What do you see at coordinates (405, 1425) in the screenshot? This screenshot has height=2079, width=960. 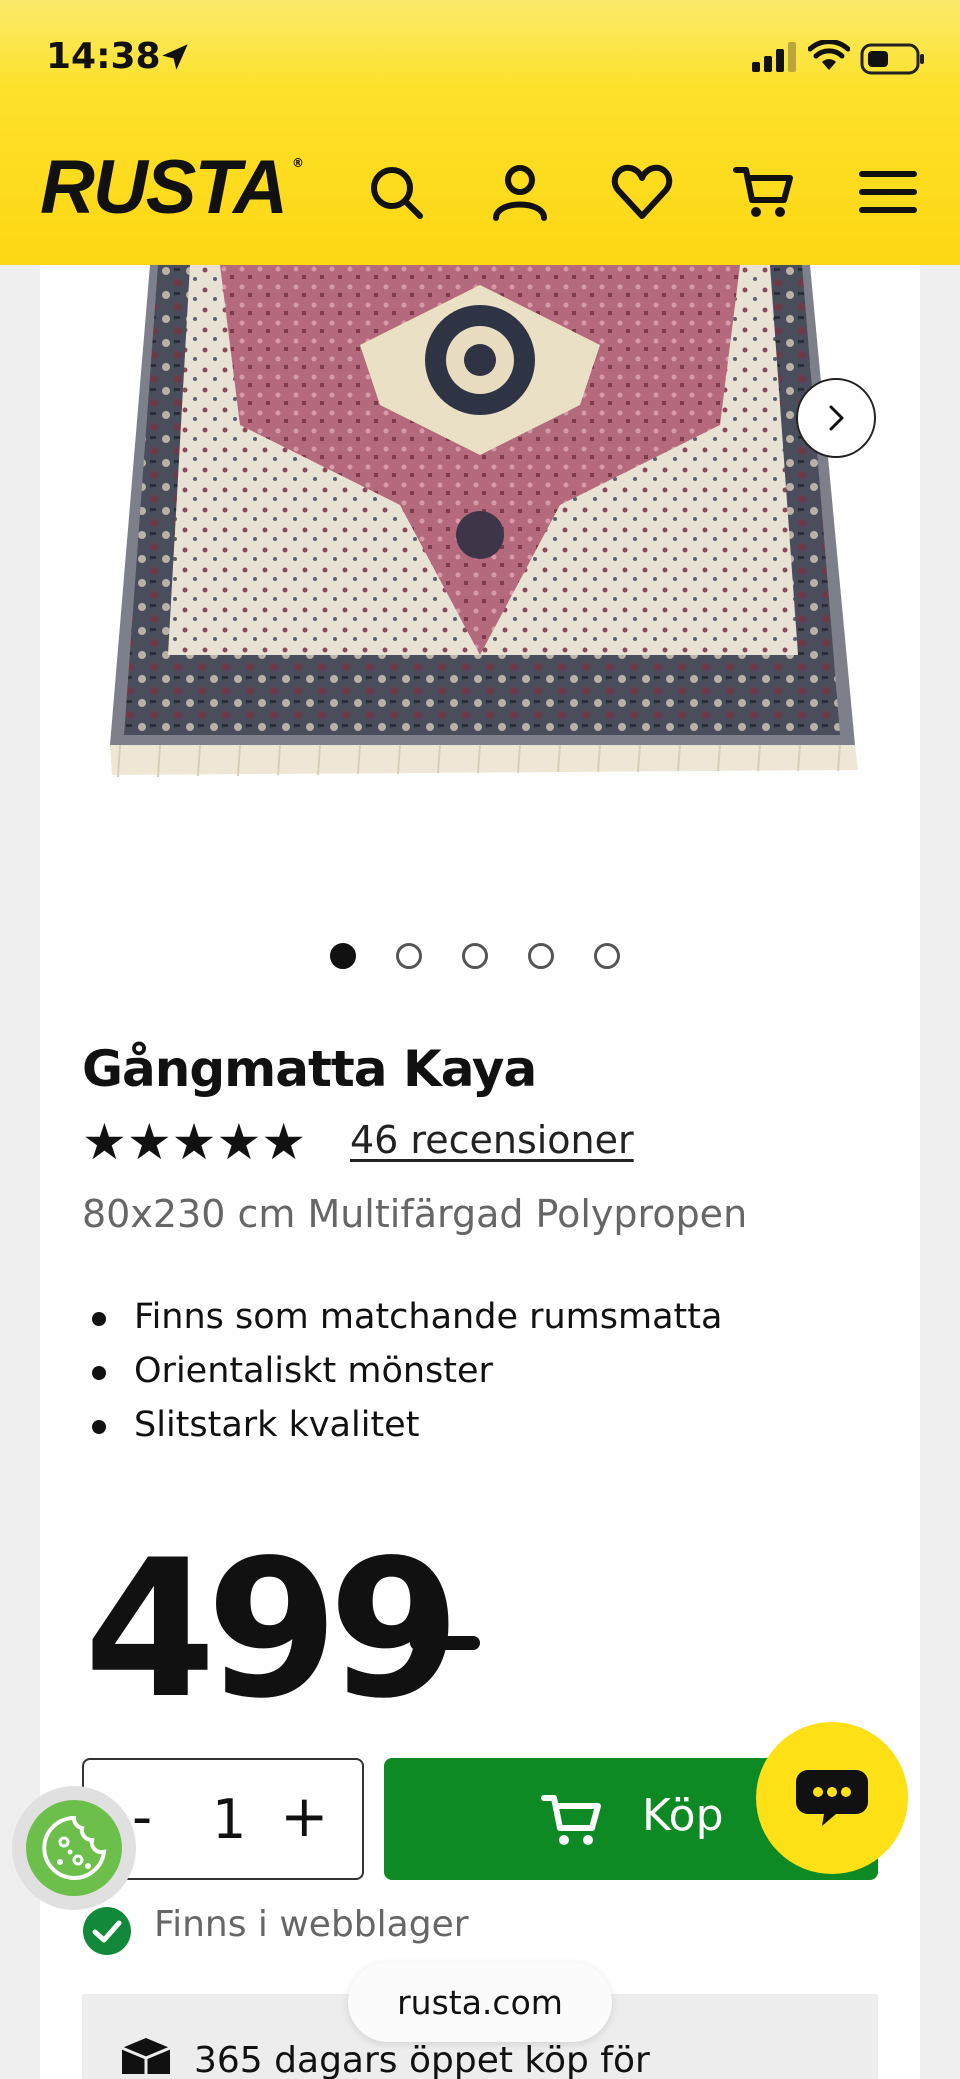 I see `feature-item: Slitstark kvalitet` at bounding box center [405, 1425].